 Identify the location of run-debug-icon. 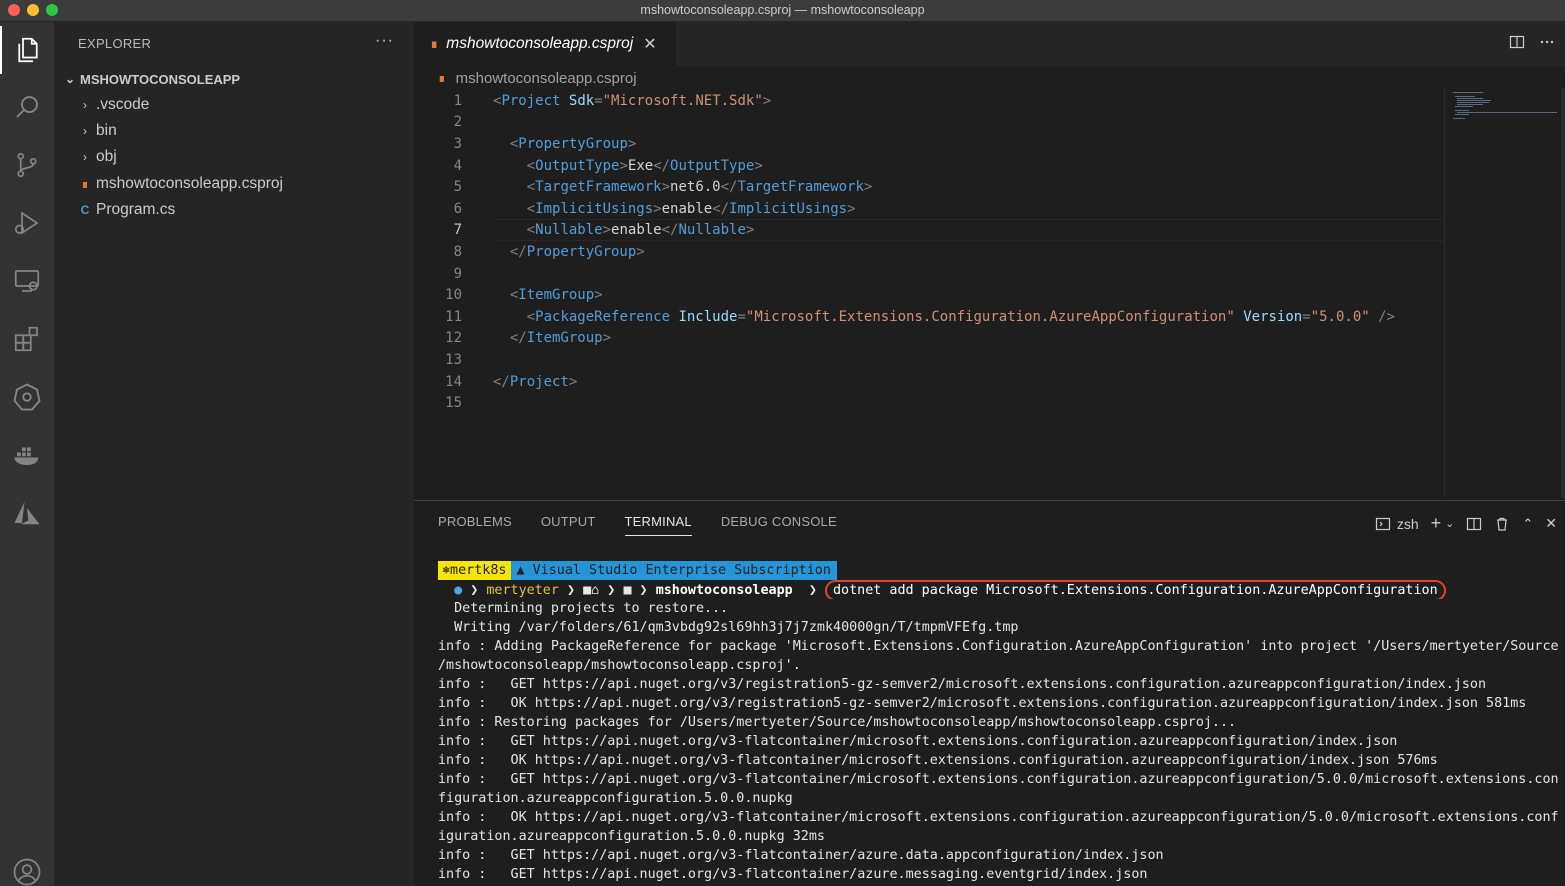
(27, 223).